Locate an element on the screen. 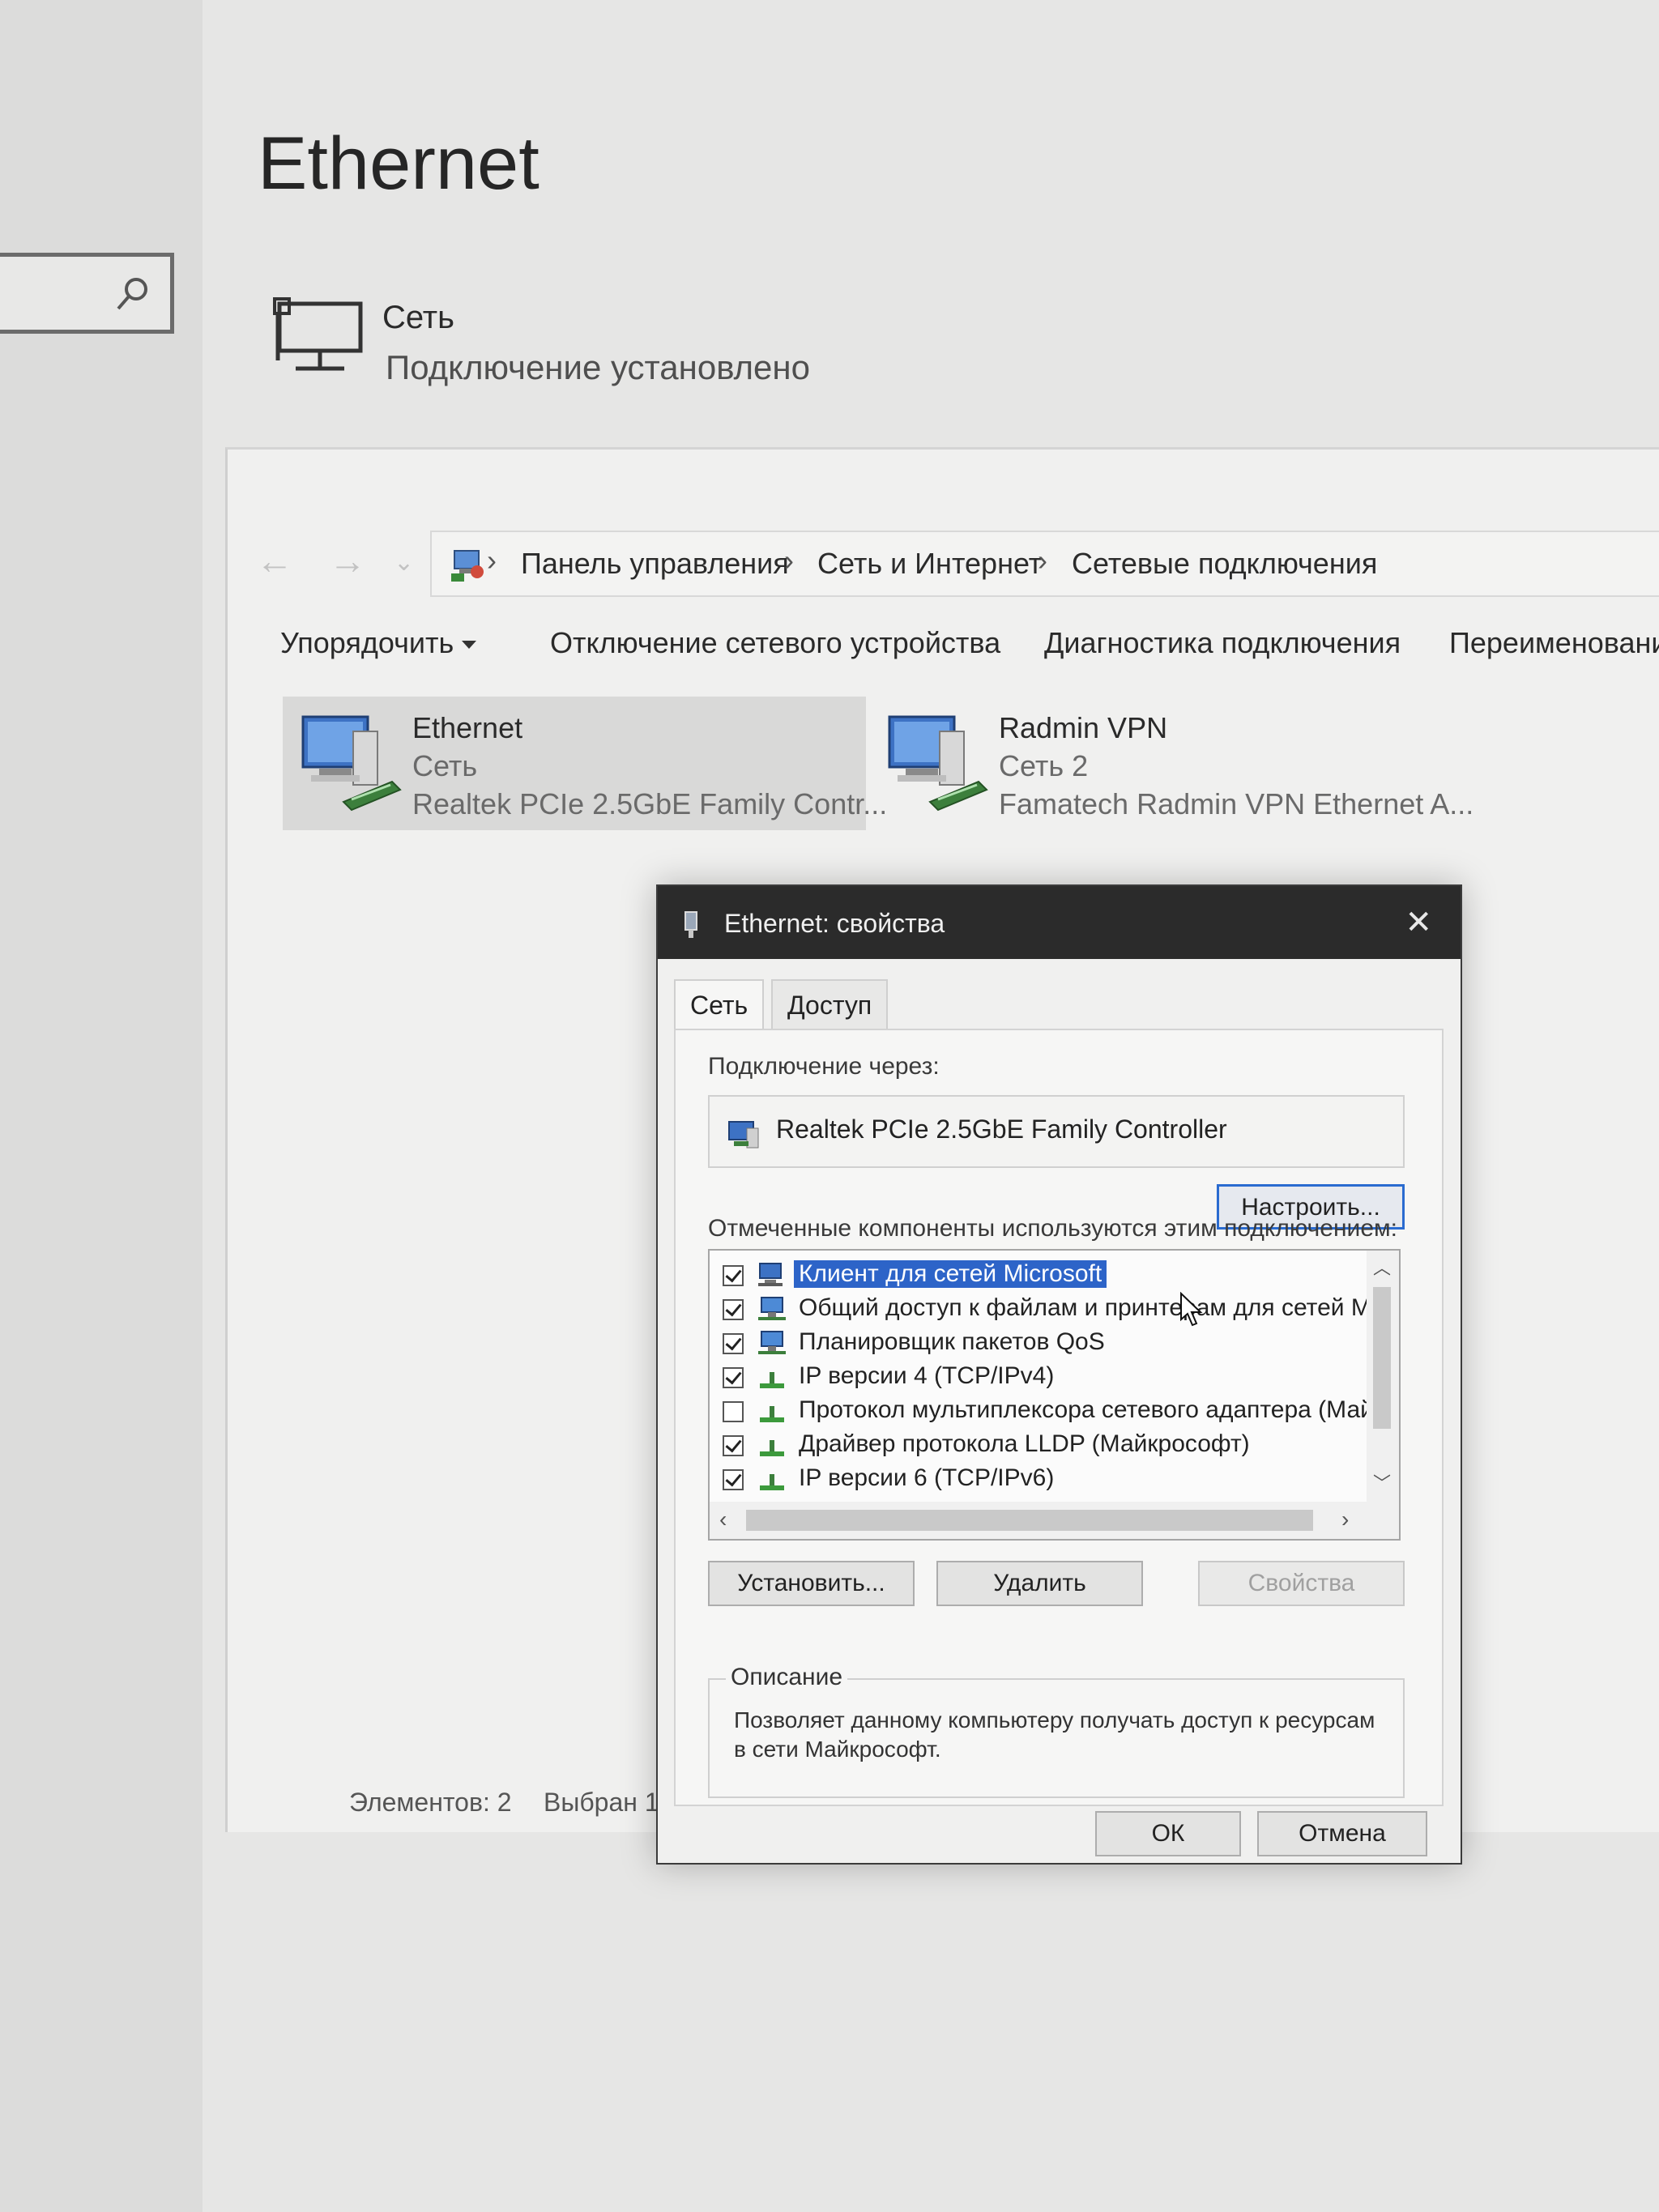 The image size is (1659, 2212). vertical-scrollbar: ︿ ﹀ is located at coordinates (1383, 1377).